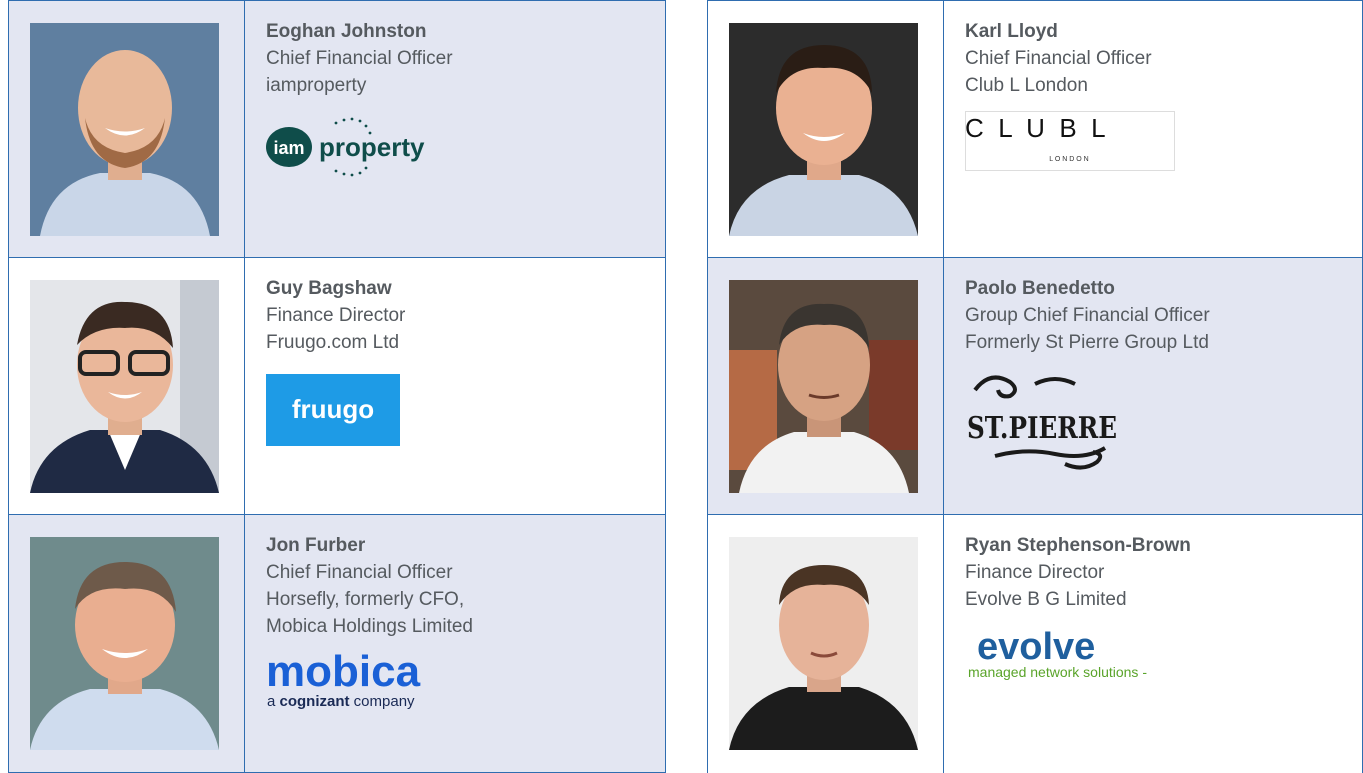 This screenshot has width=1363, height=773. Describe the element at coordinates (1057, 672) in the screenshot. I see `logo-sub: managed network solutions -` at that location.